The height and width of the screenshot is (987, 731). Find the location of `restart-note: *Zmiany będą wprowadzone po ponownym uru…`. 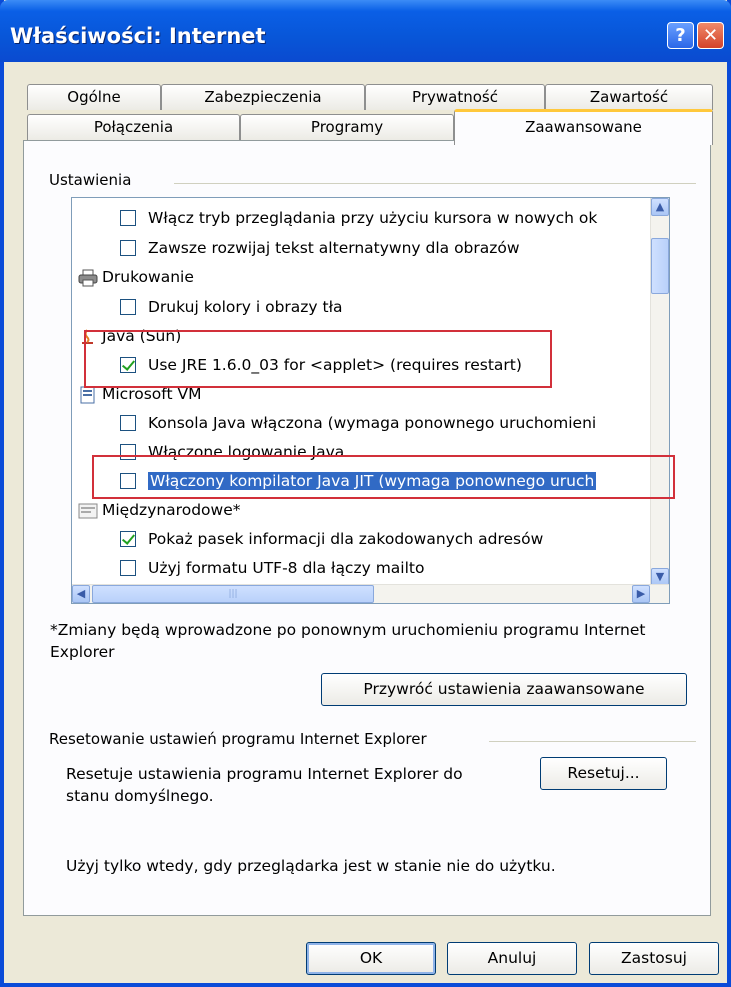

restart-note: *Zmiany będą wprowadzone po ponownym uru… is located at coordinates (348, 641).